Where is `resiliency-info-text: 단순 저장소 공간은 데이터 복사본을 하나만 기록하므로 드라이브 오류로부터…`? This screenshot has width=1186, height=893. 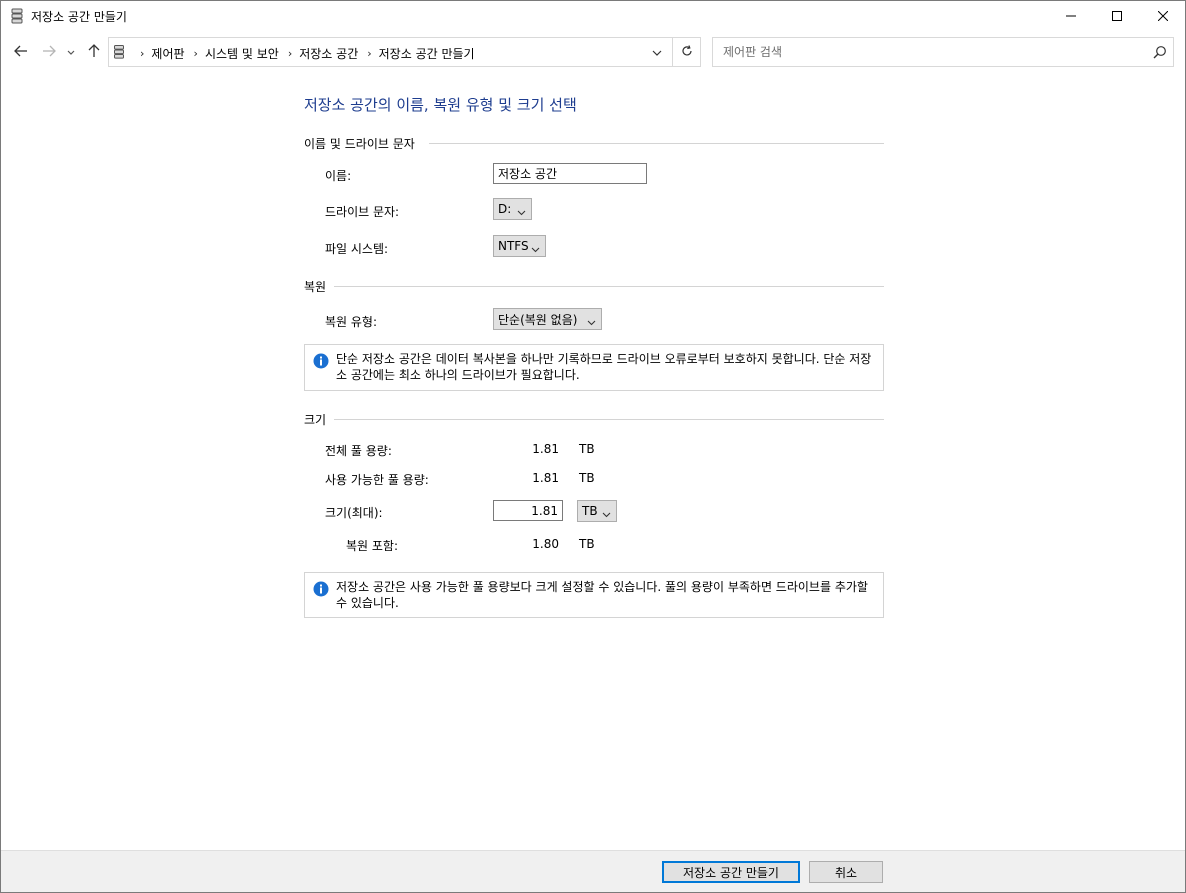
resiliency-info-text: 단순 저장소 공간은 데이터 복사본을 하나만 기록하므로 드라이브 오류로부터… is located at coordinates (604, 367).